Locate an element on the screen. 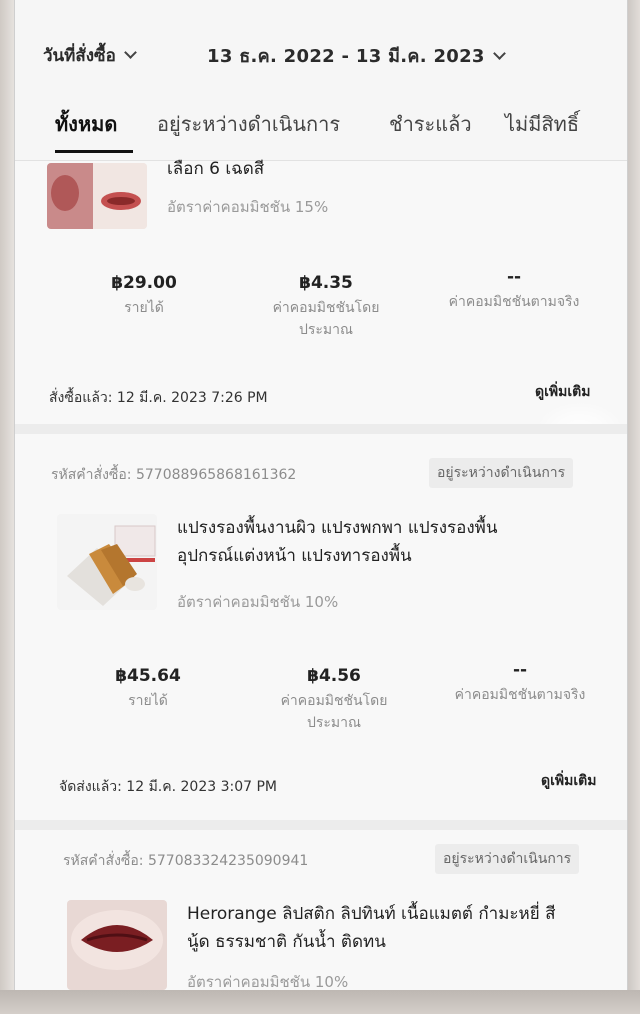  device-edge-right is located at coordinates (633, 507).